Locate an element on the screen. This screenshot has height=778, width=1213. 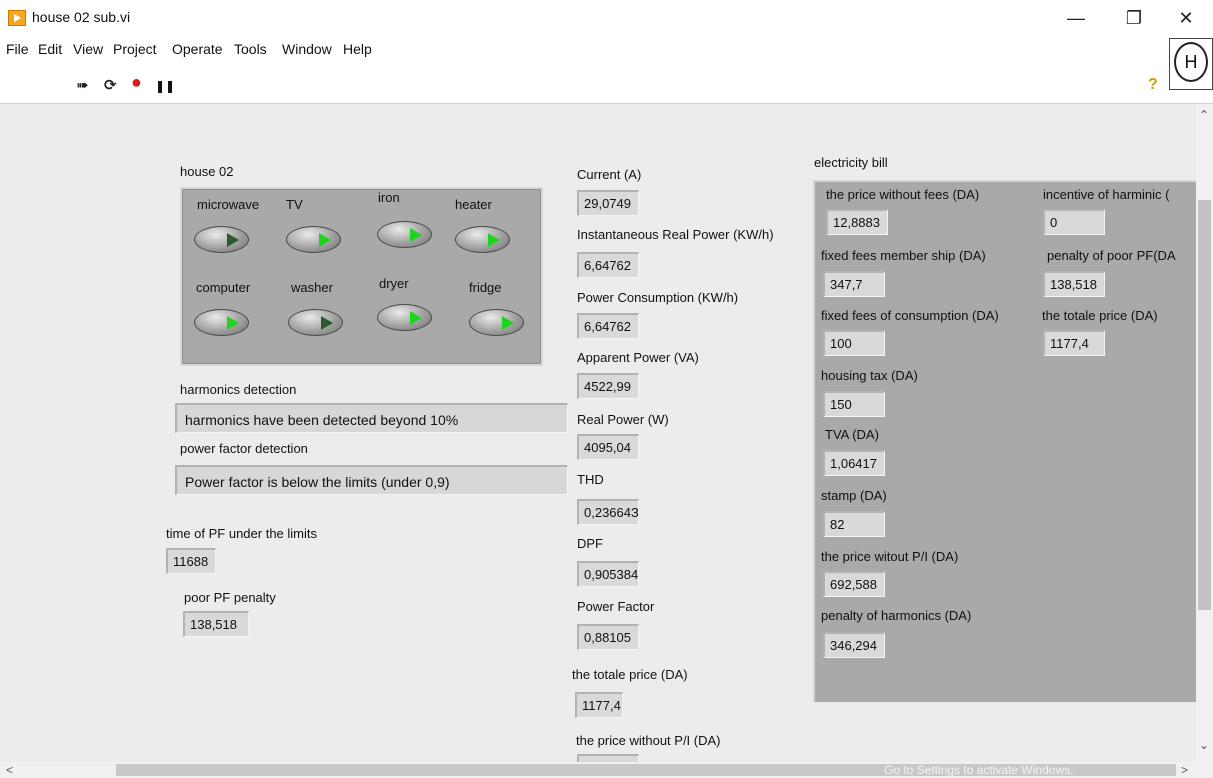
measure-indicator: 0,905384 is located at coordinates (608, 574).